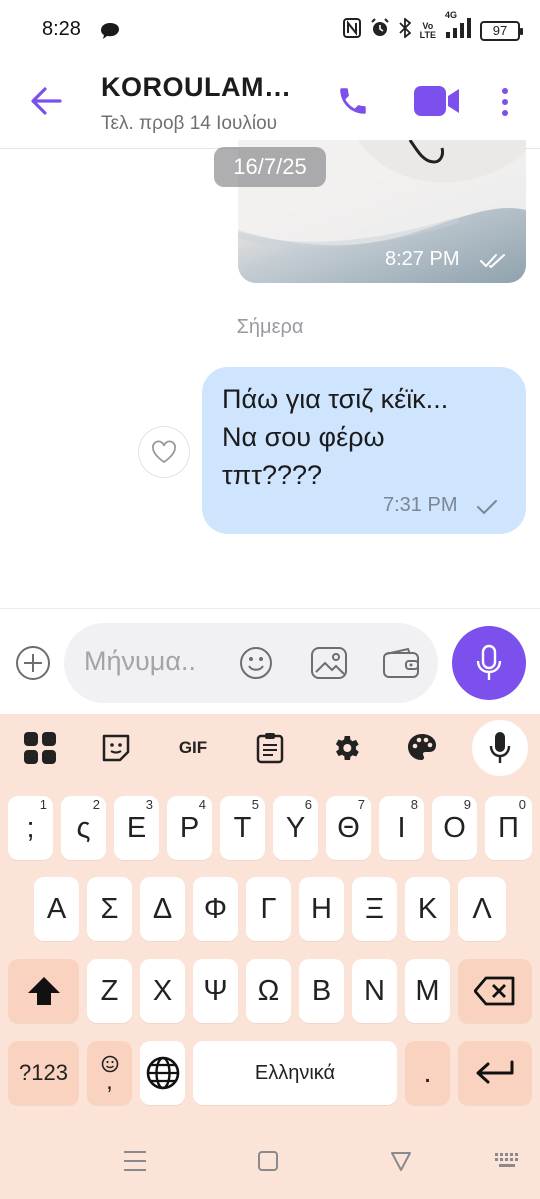 The height and width of the screenshot is (1199, 540). I want to click on backspace-key, so click(495, 991).